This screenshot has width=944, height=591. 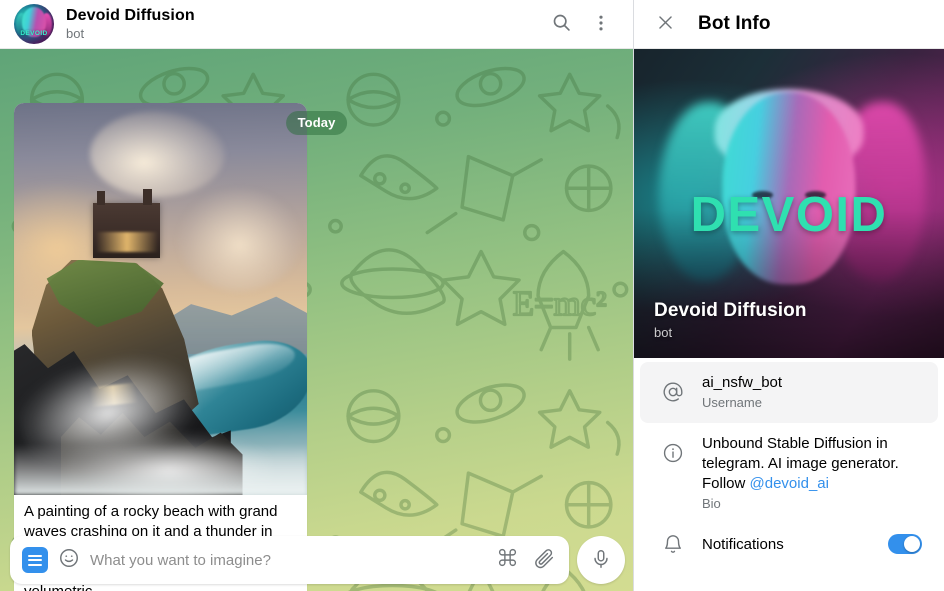 I want to click on close-icon, so click(x=665, y=24).